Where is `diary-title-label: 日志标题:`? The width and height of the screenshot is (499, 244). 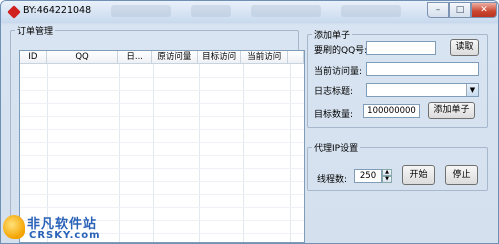
diary-title-label: 日志标题: is located at coordinates (334, 92).